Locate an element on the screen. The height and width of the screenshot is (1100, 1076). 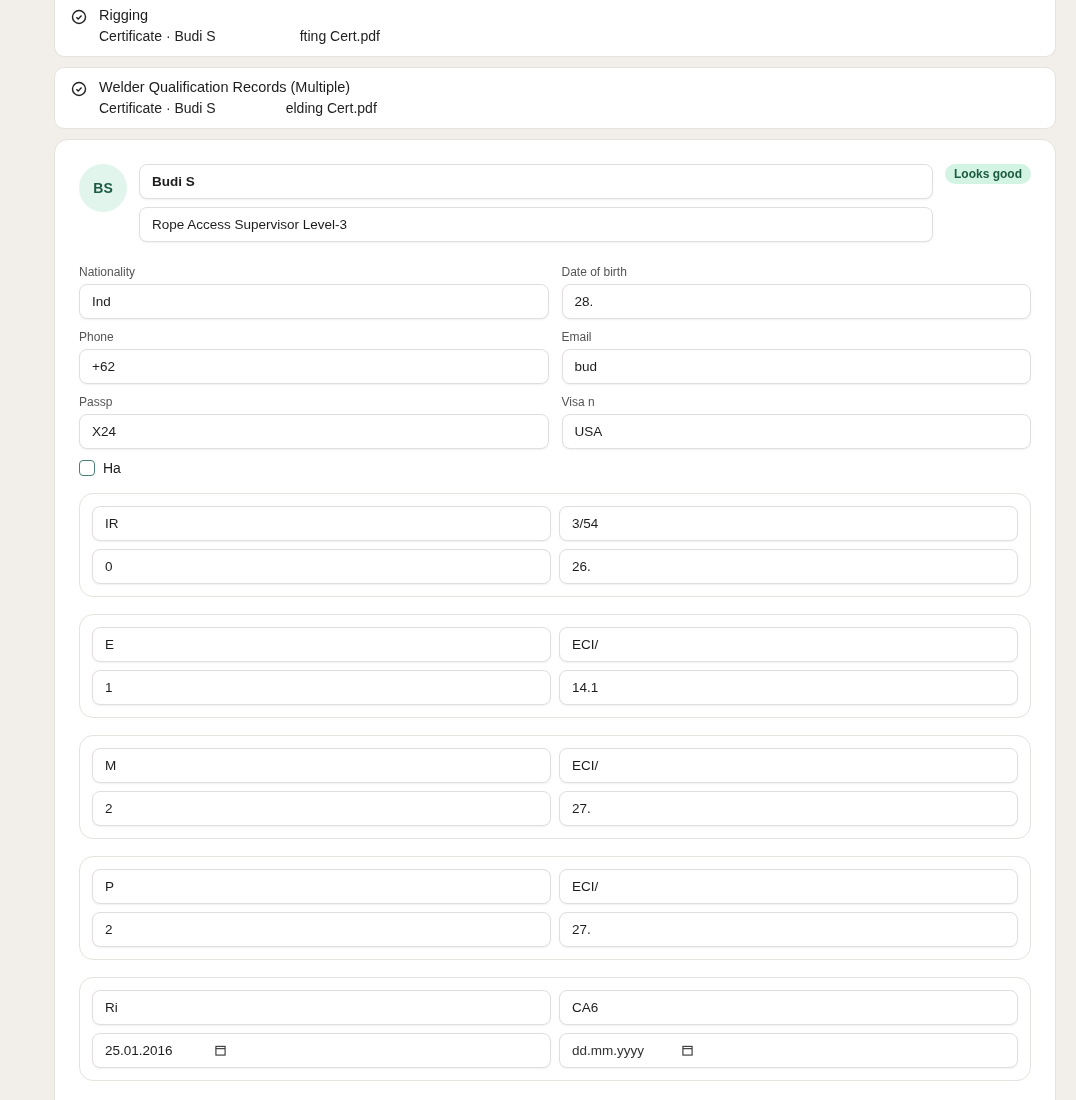
input-field: 3/54 is located at coordinates (788, 523).